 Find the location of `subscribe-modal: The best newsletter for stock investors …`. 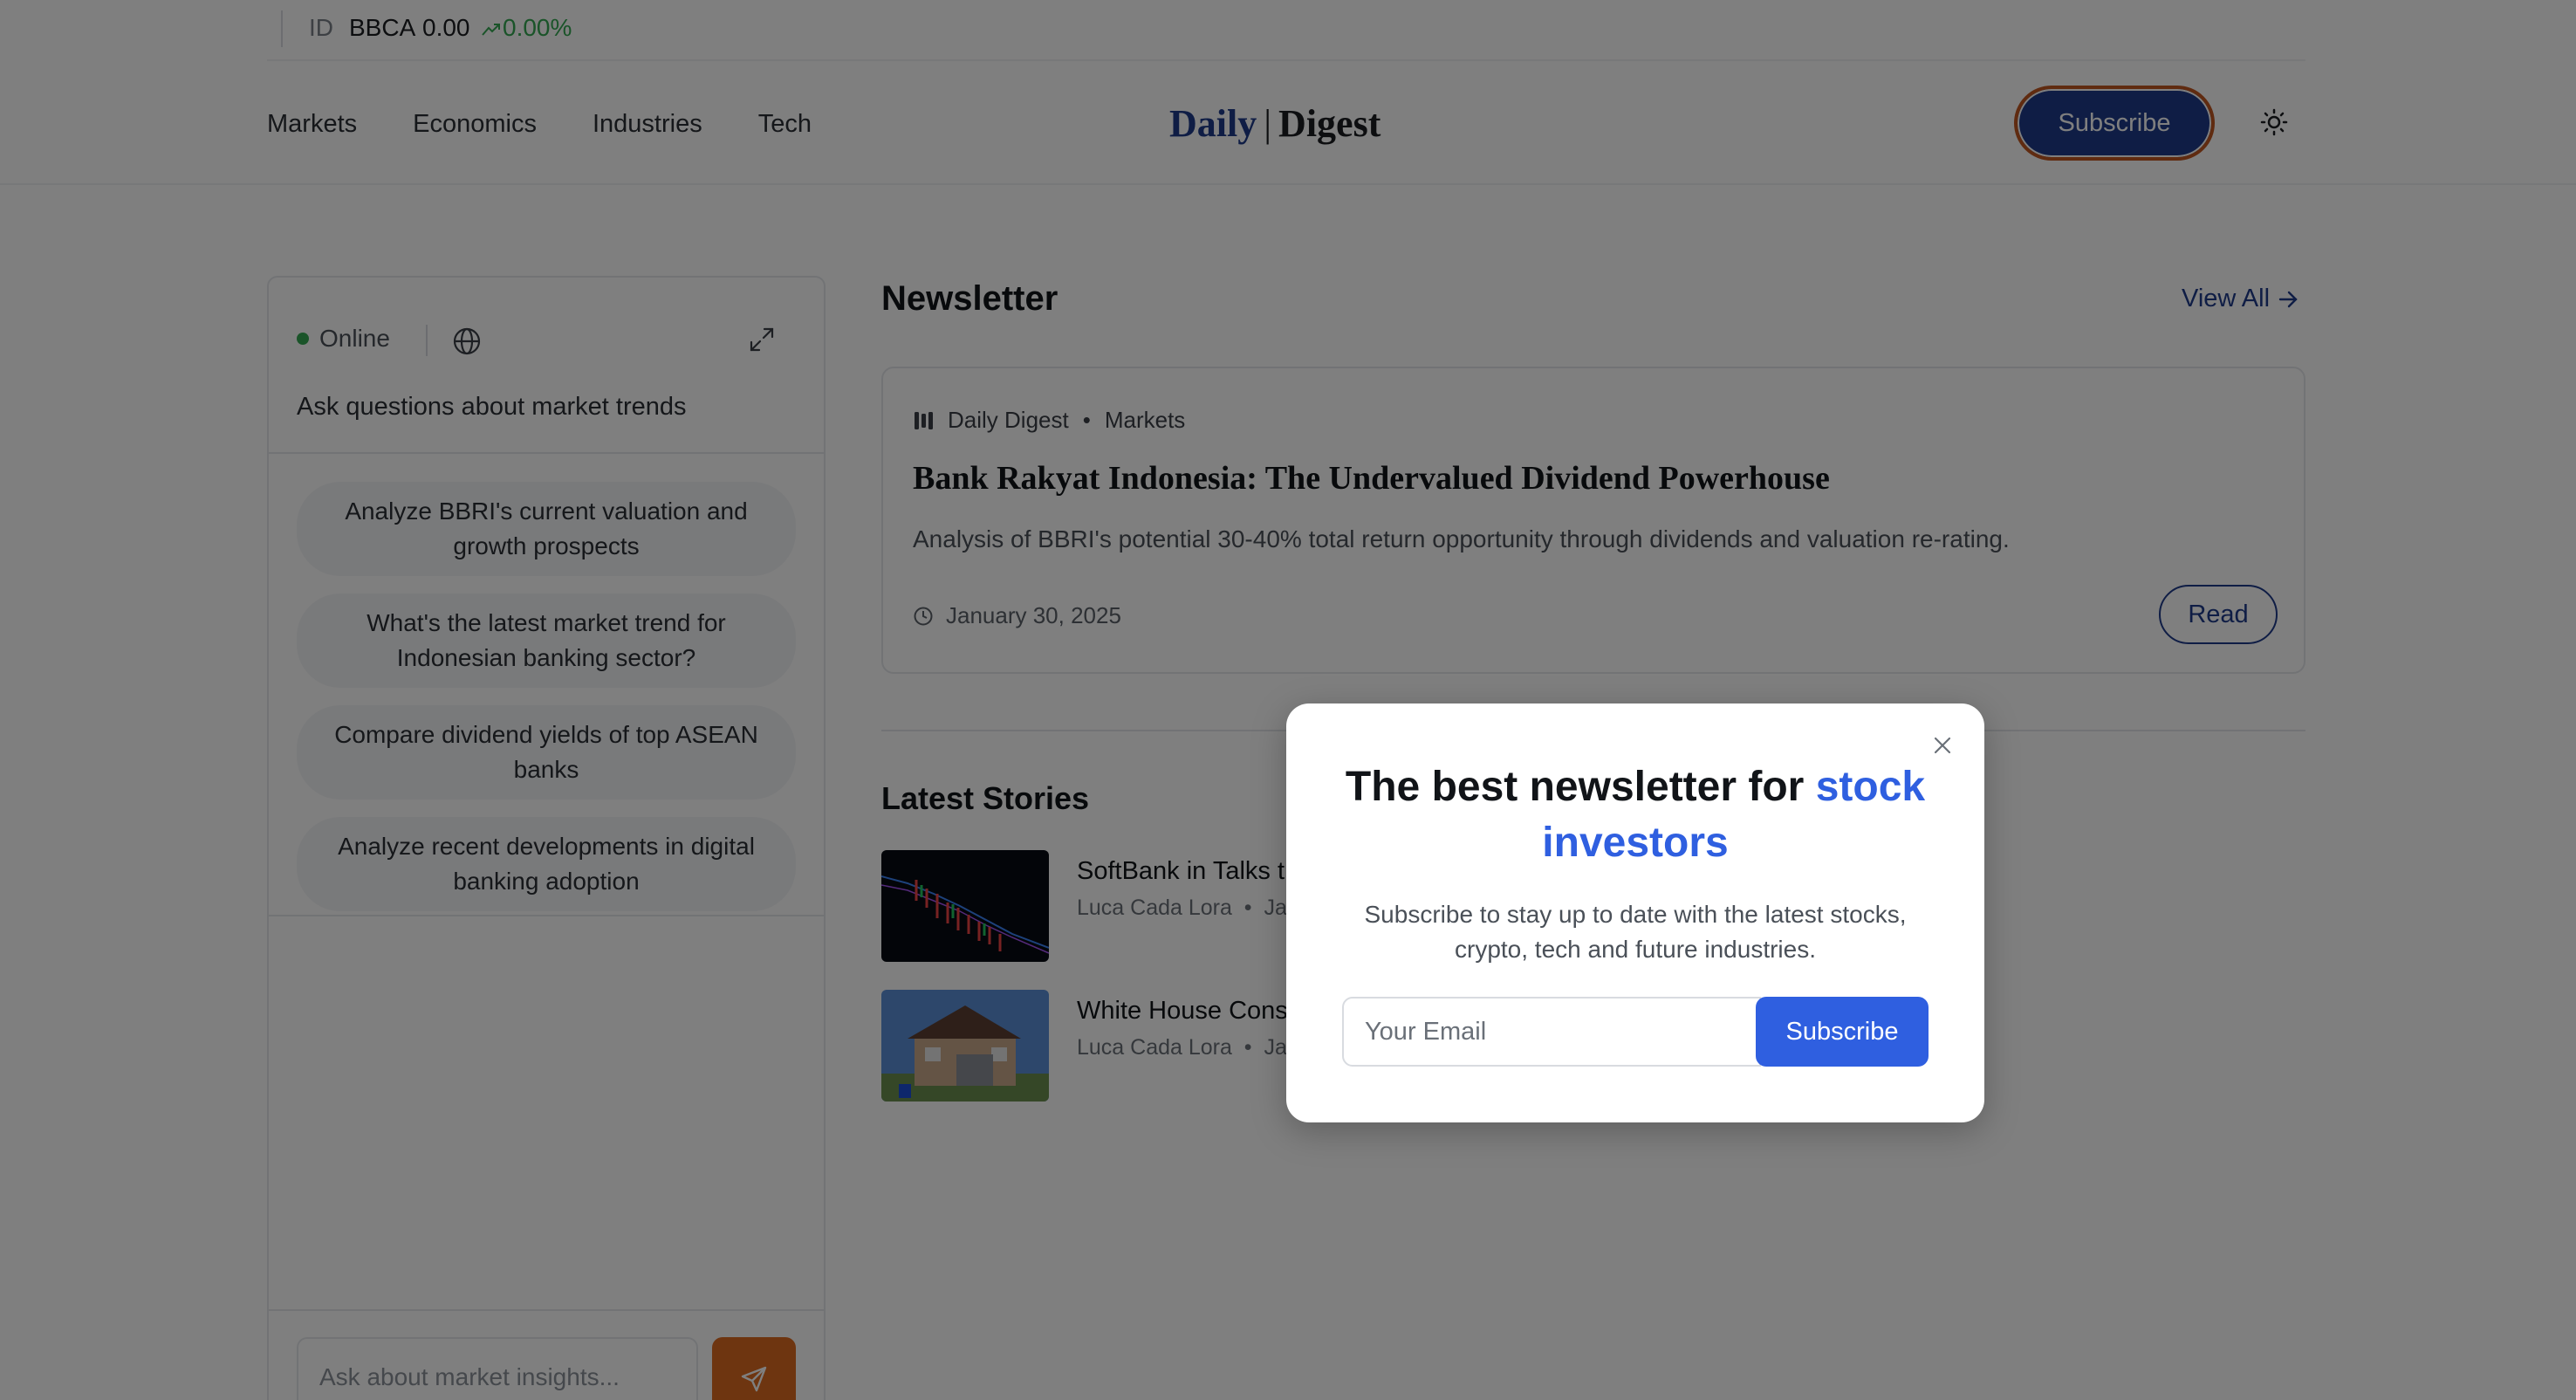

subscribe-modal: The best newsletter for stock investors … is located at coordinates (1635, 913).